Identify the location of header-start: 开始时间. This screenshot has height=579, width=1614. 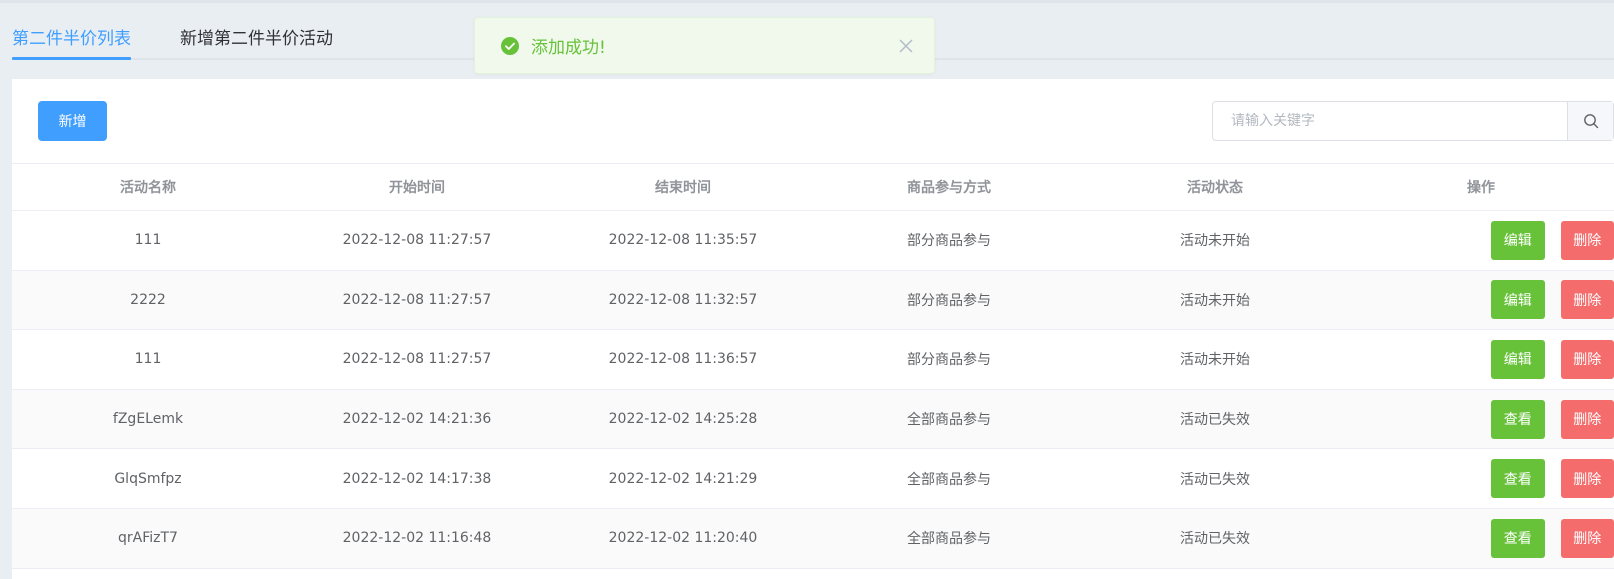
(417, 188).